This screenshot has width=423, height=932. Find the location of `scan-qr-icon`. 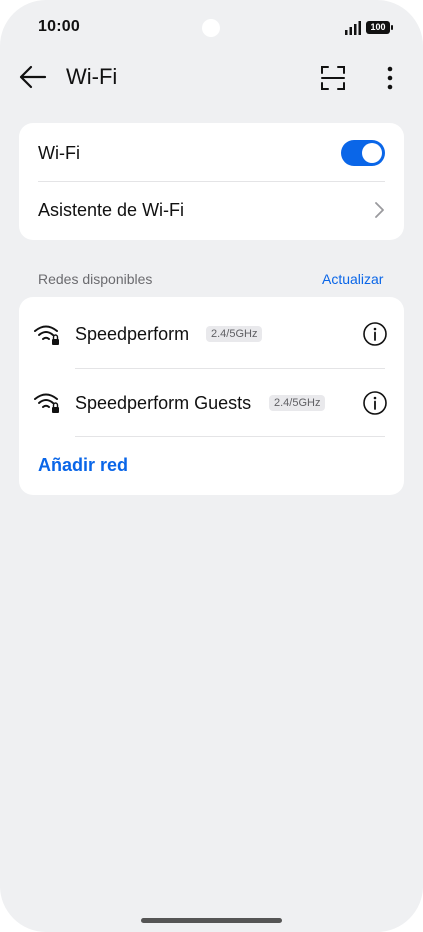

scan-qr-icon is located at coordinates (333, 78).